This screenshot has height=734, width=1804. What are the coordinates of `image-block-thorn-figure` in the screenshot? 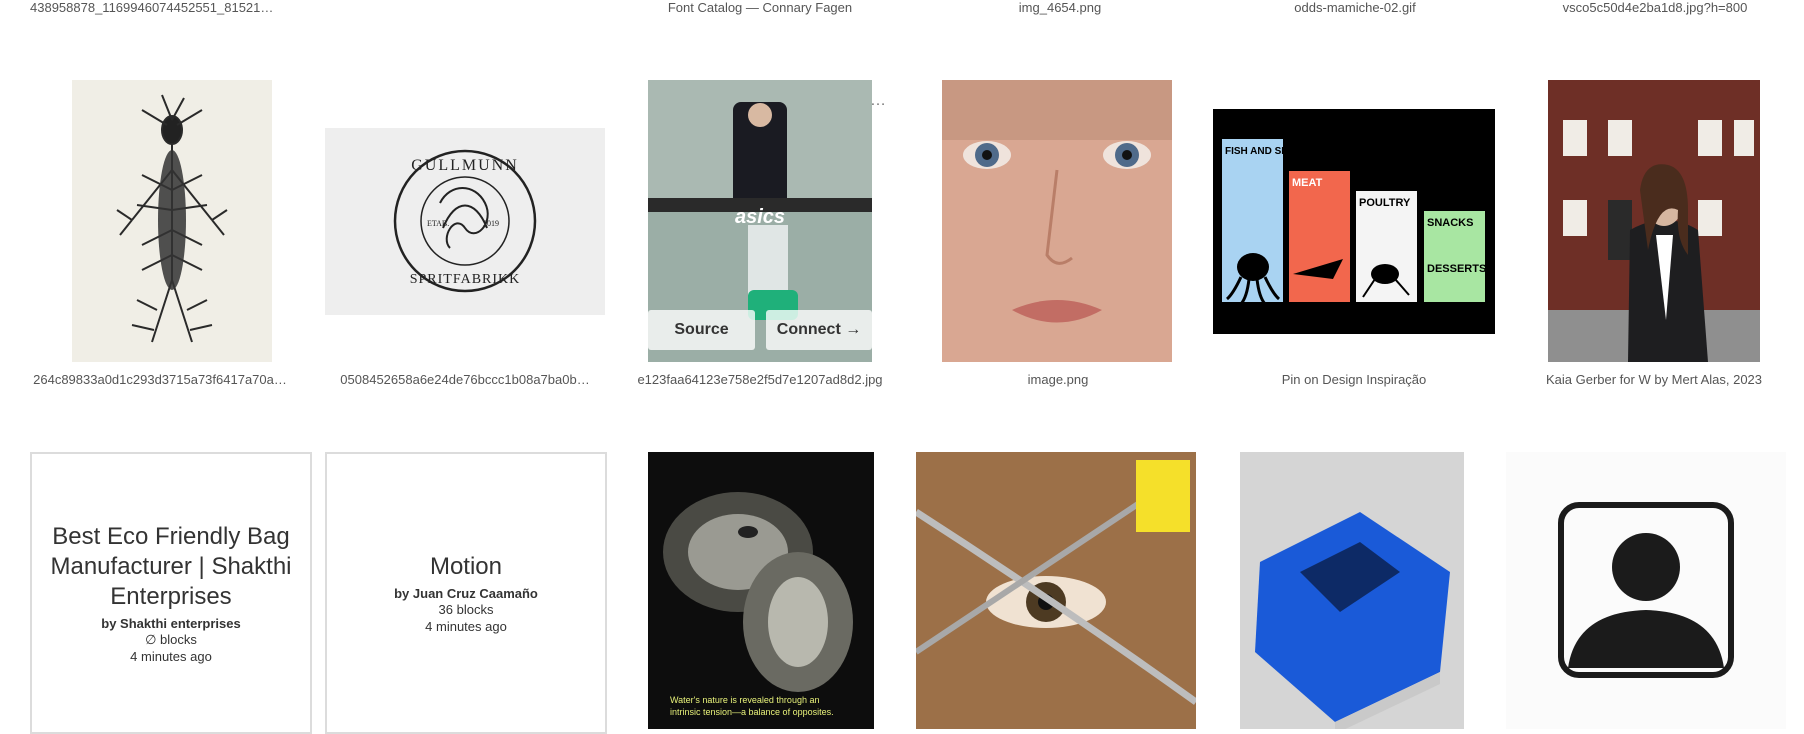 It's located at (172, 221).